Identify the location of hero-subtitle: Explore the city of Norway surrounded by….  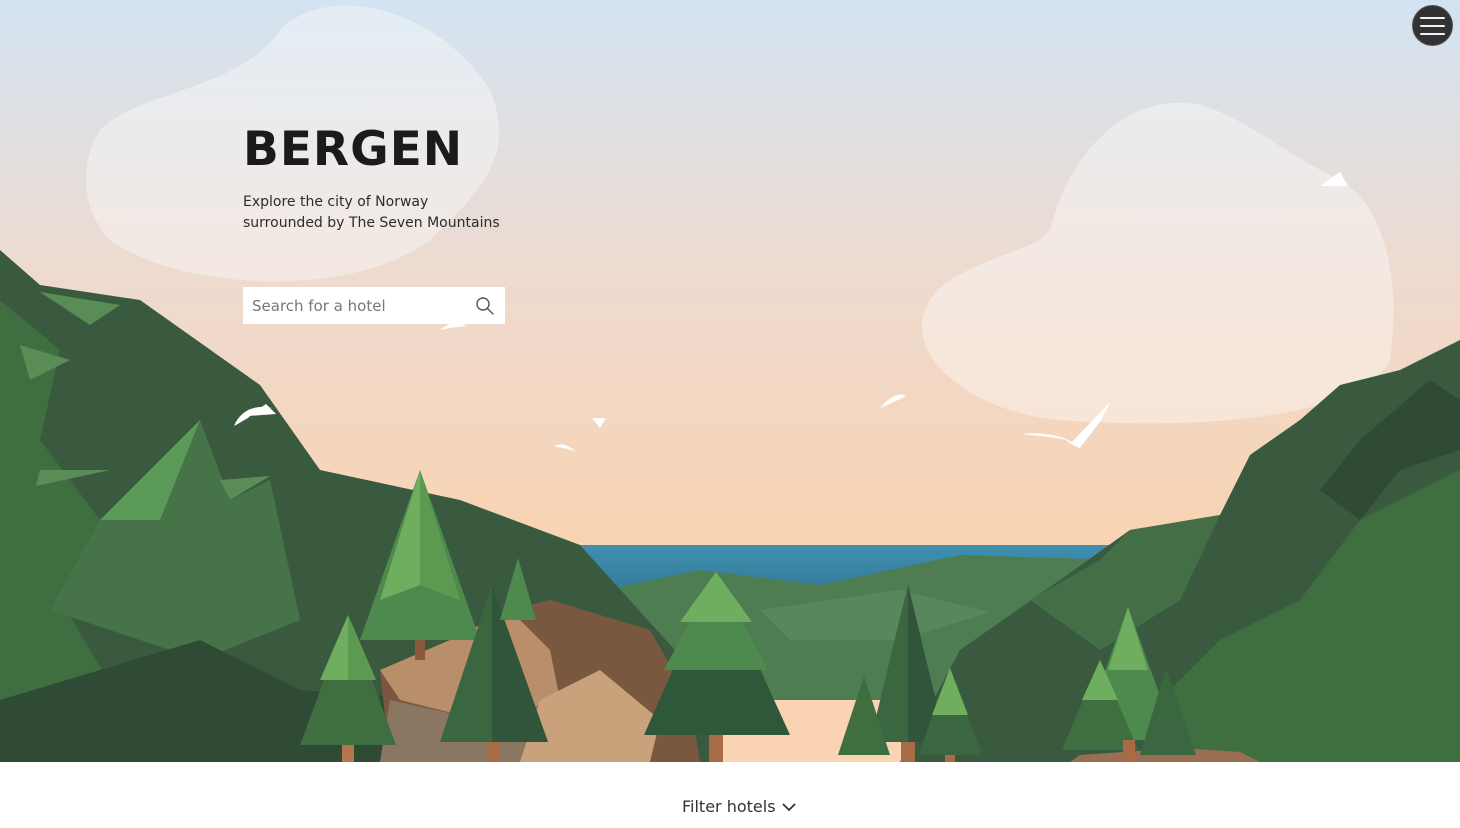
(371, 212).